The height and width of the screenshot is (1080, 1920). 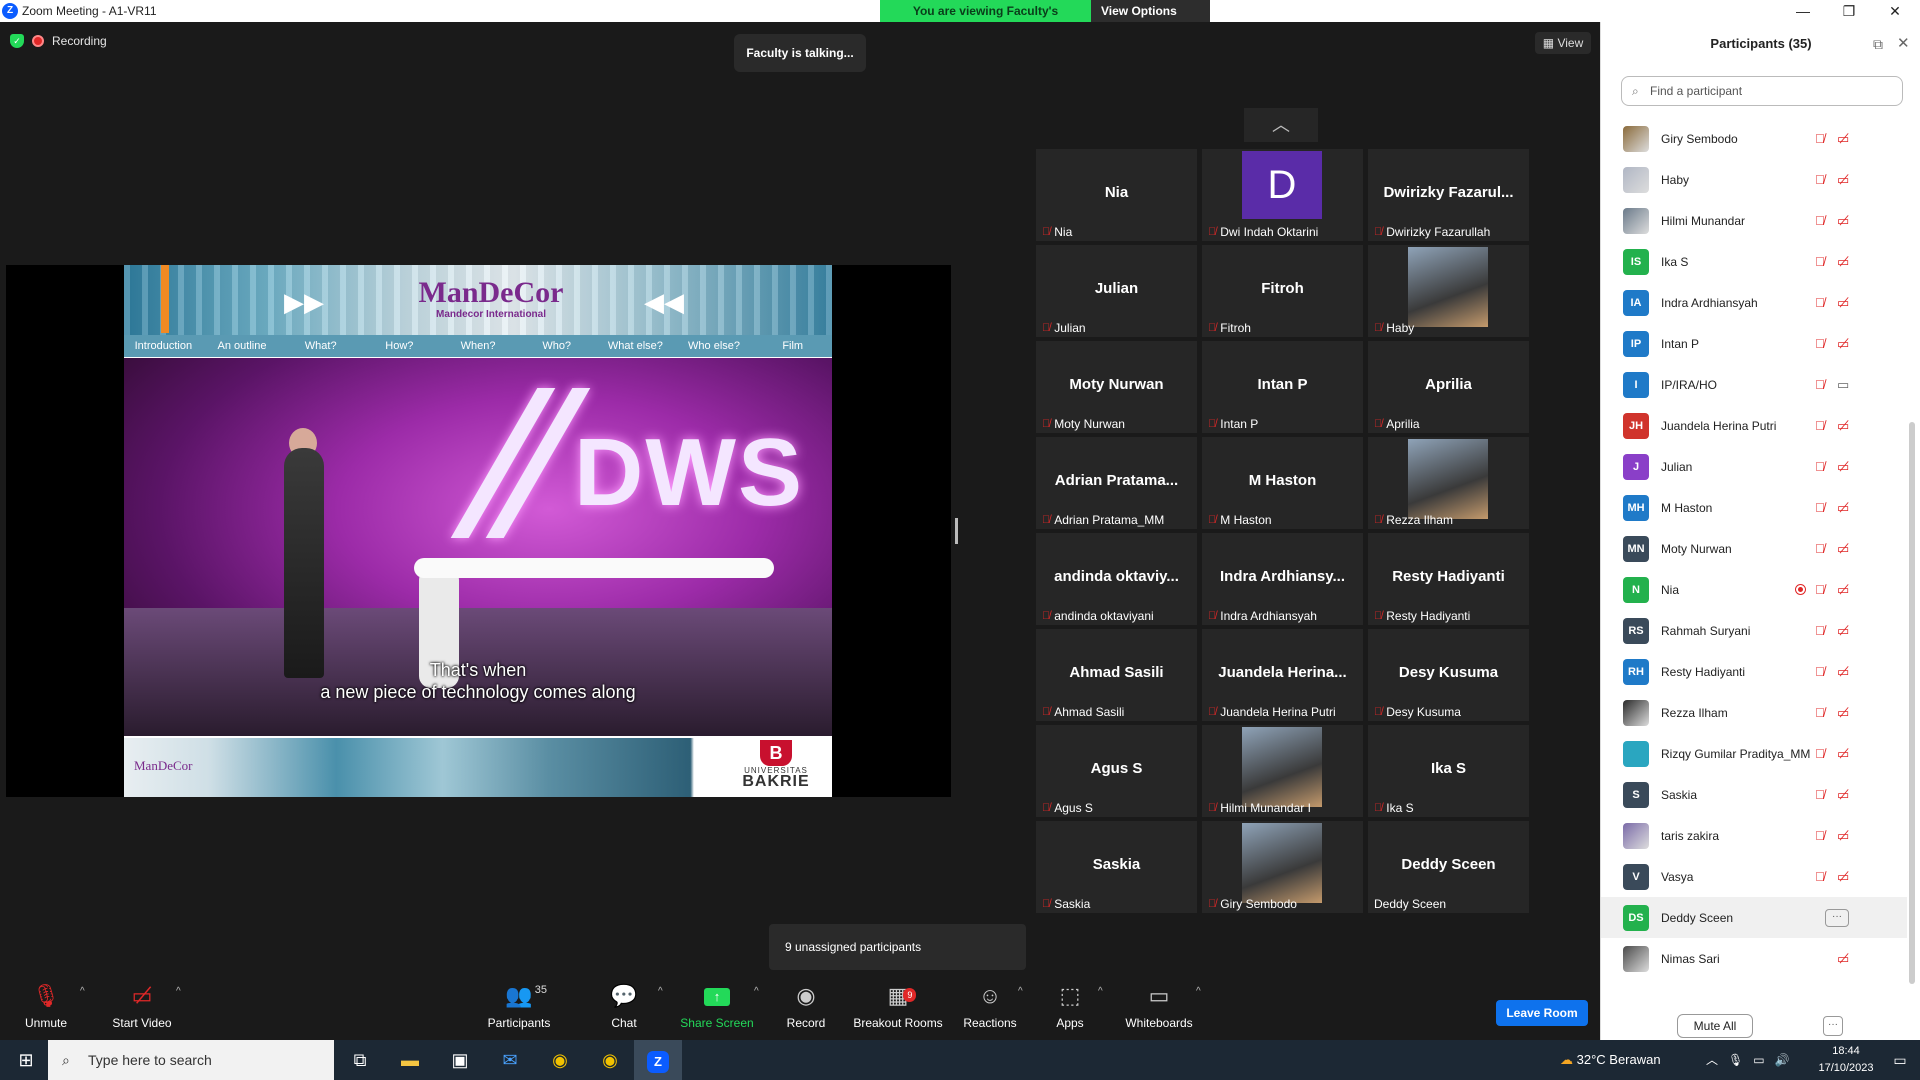 I want to click on gallery-scroll-up-button: ︿, so click(x=1281, y=125).